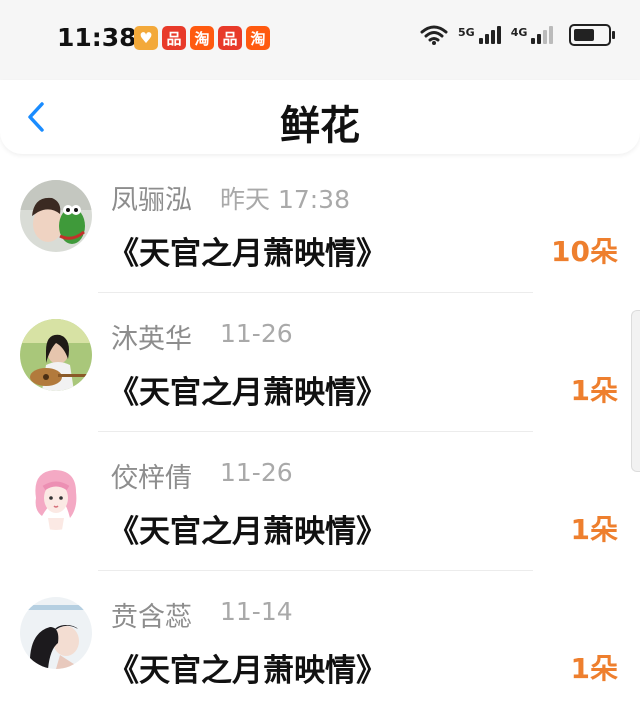 This screenshot has height=728, width=640. What do you see at coordinates (532, 35) in the screenshot?
I see `signal-4g-icon: 4G` at bounding box center [532, 35].